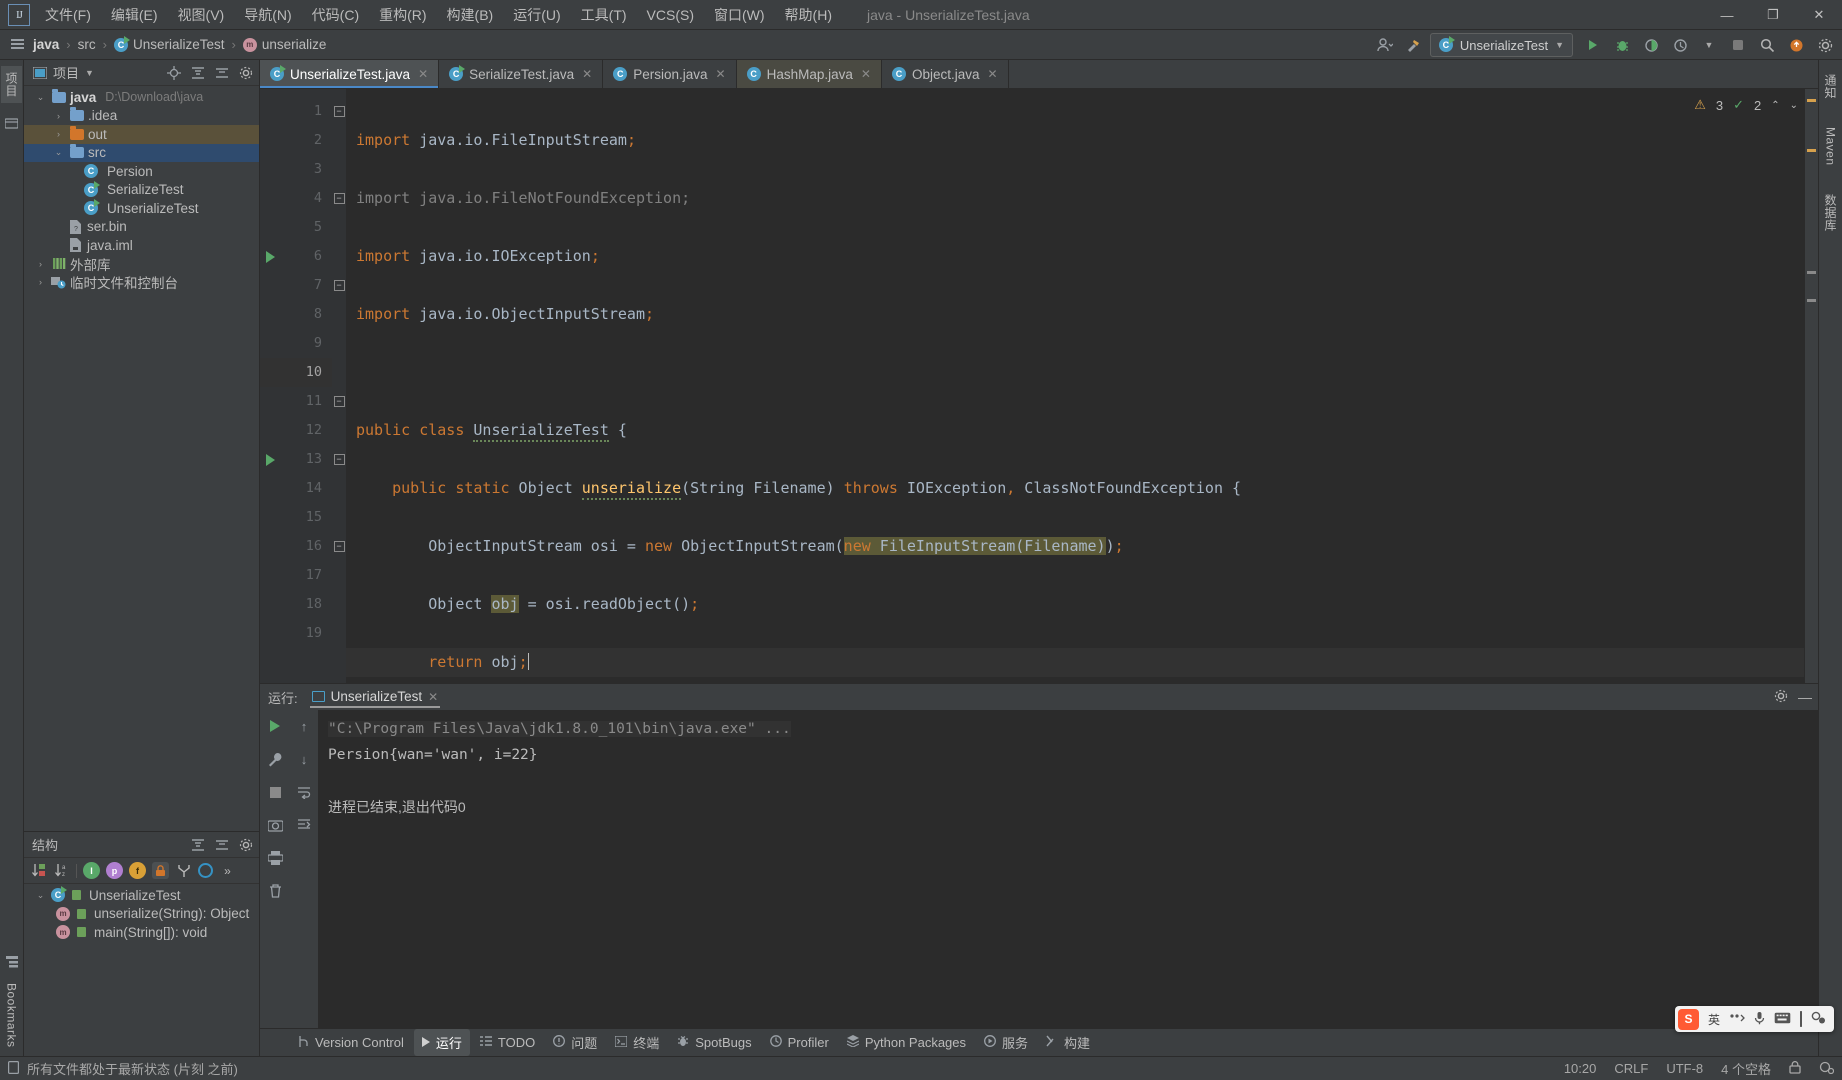 The height and width of the screenshot is (1080, 1842). What do you see at coordinates (339, 111) in the screenshot?
I see `fold-marker-1: −` at bounding box center [339, 111].